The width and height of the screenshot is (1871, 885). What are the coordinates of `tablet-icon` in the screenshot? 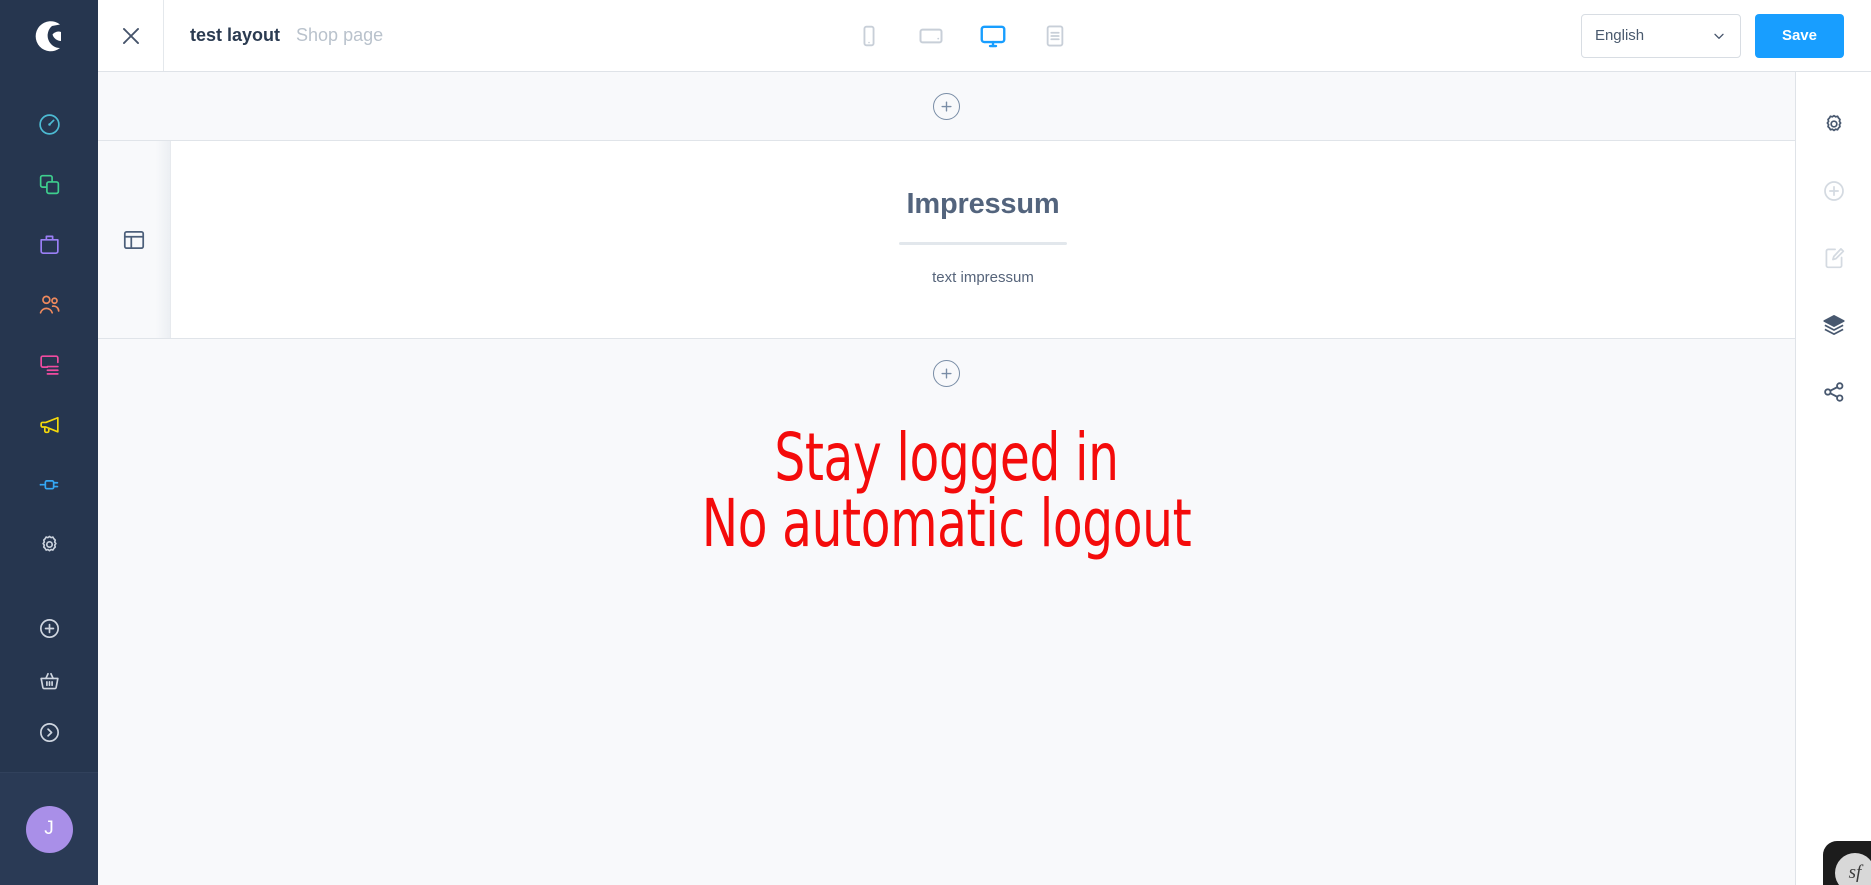 It's located at (931, 35).